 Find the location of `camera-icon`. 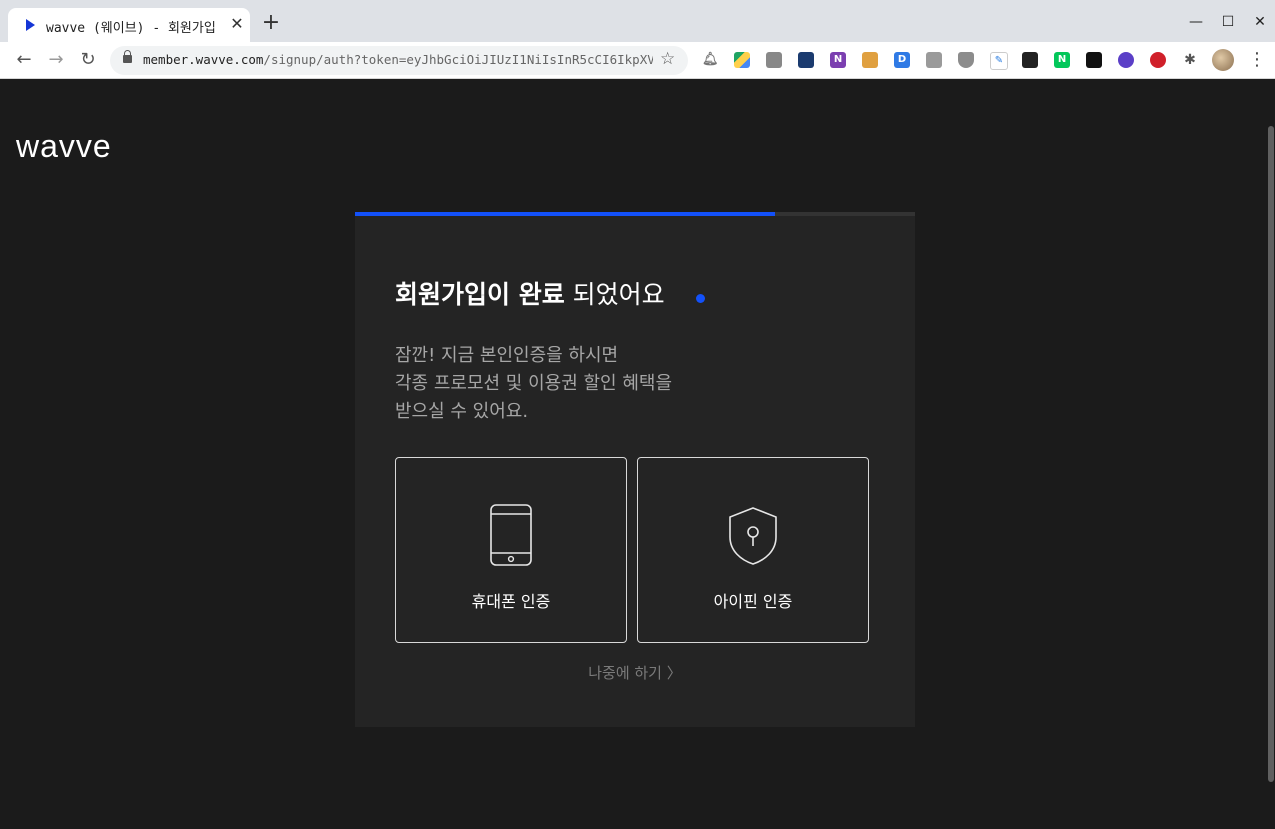

camera-icon is located at coordinates (774, 60).